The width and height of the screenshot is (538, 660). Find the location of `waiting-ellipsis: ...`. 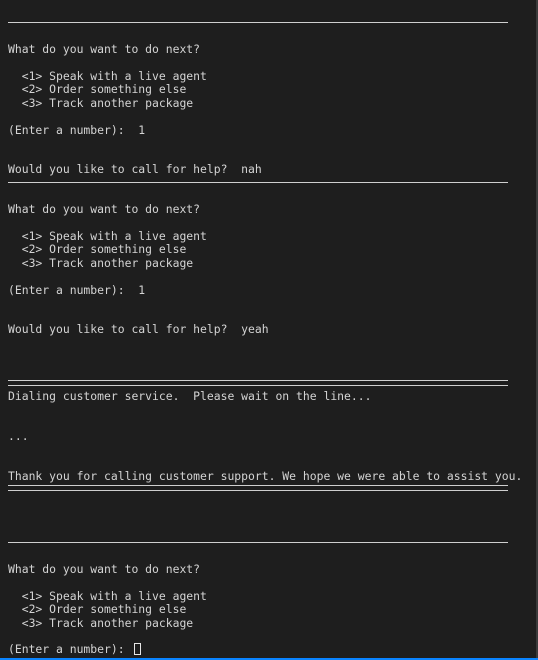

waiting-ellipsis: ... is located at coordinates (18, 436).